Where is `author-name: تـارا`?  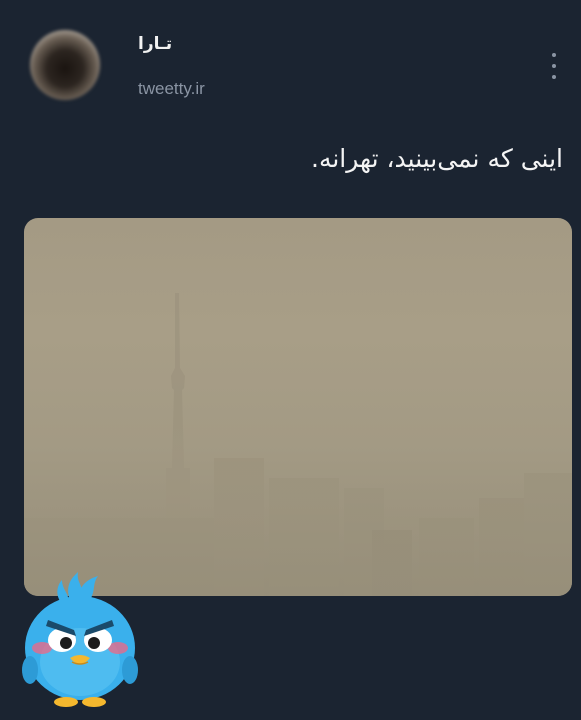
author-name: تـارا is located at coordinates (155, 44).